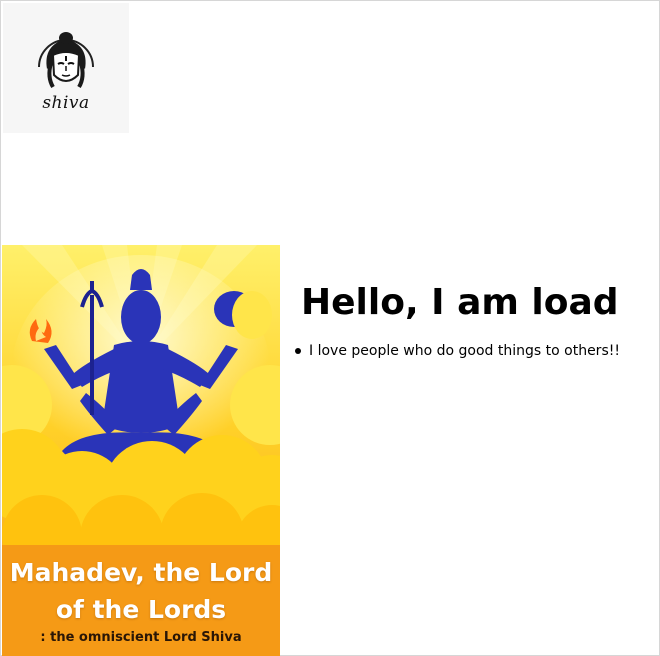 Image resolution: width=660 pixels, height=656 pixels. Describe the element at coordinates (66, 103) in the screenshot. I see `logo-text: shiva` at that location.